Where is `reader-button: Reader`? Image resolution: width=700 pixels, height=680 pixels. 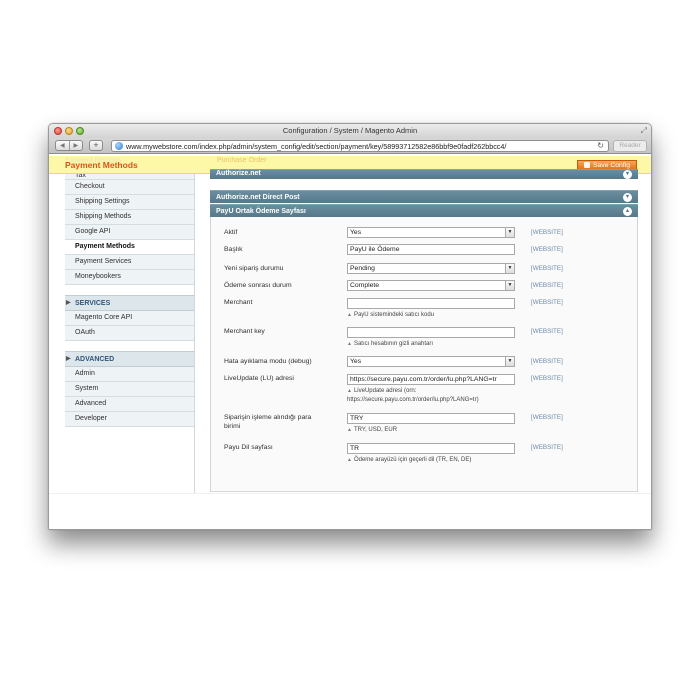 reader-button: Reader is located at coordinates (630, 146).